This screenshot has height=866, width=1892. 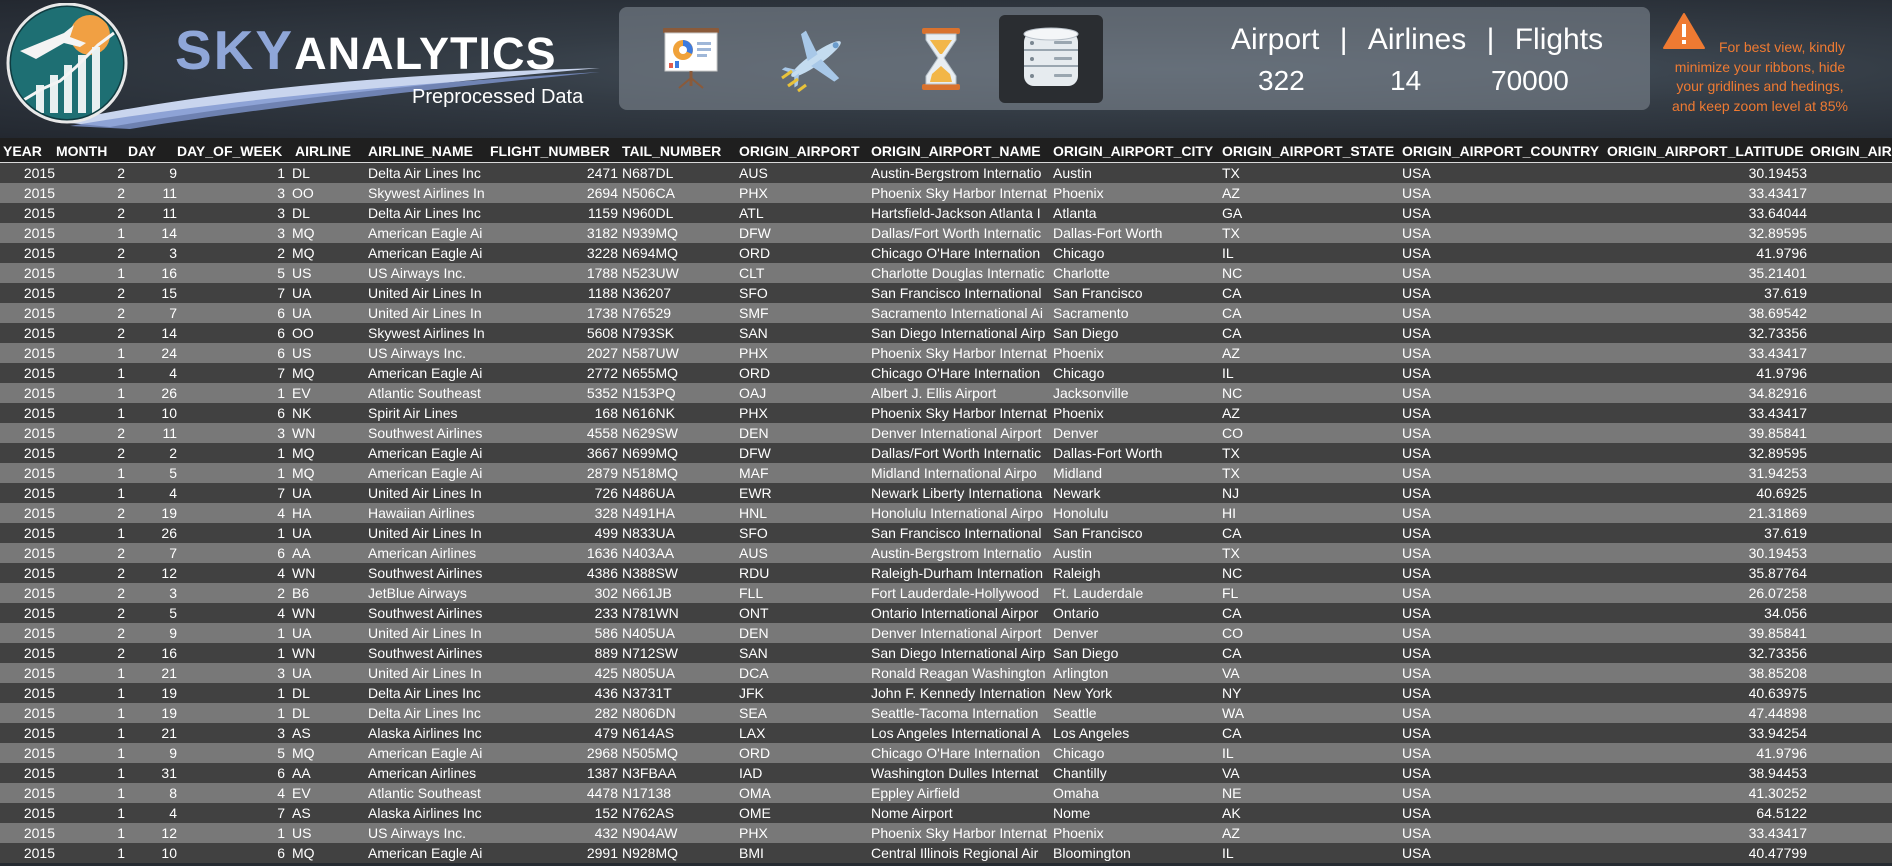 I want to click on table-cell: 7, so click(x=231, y=373).